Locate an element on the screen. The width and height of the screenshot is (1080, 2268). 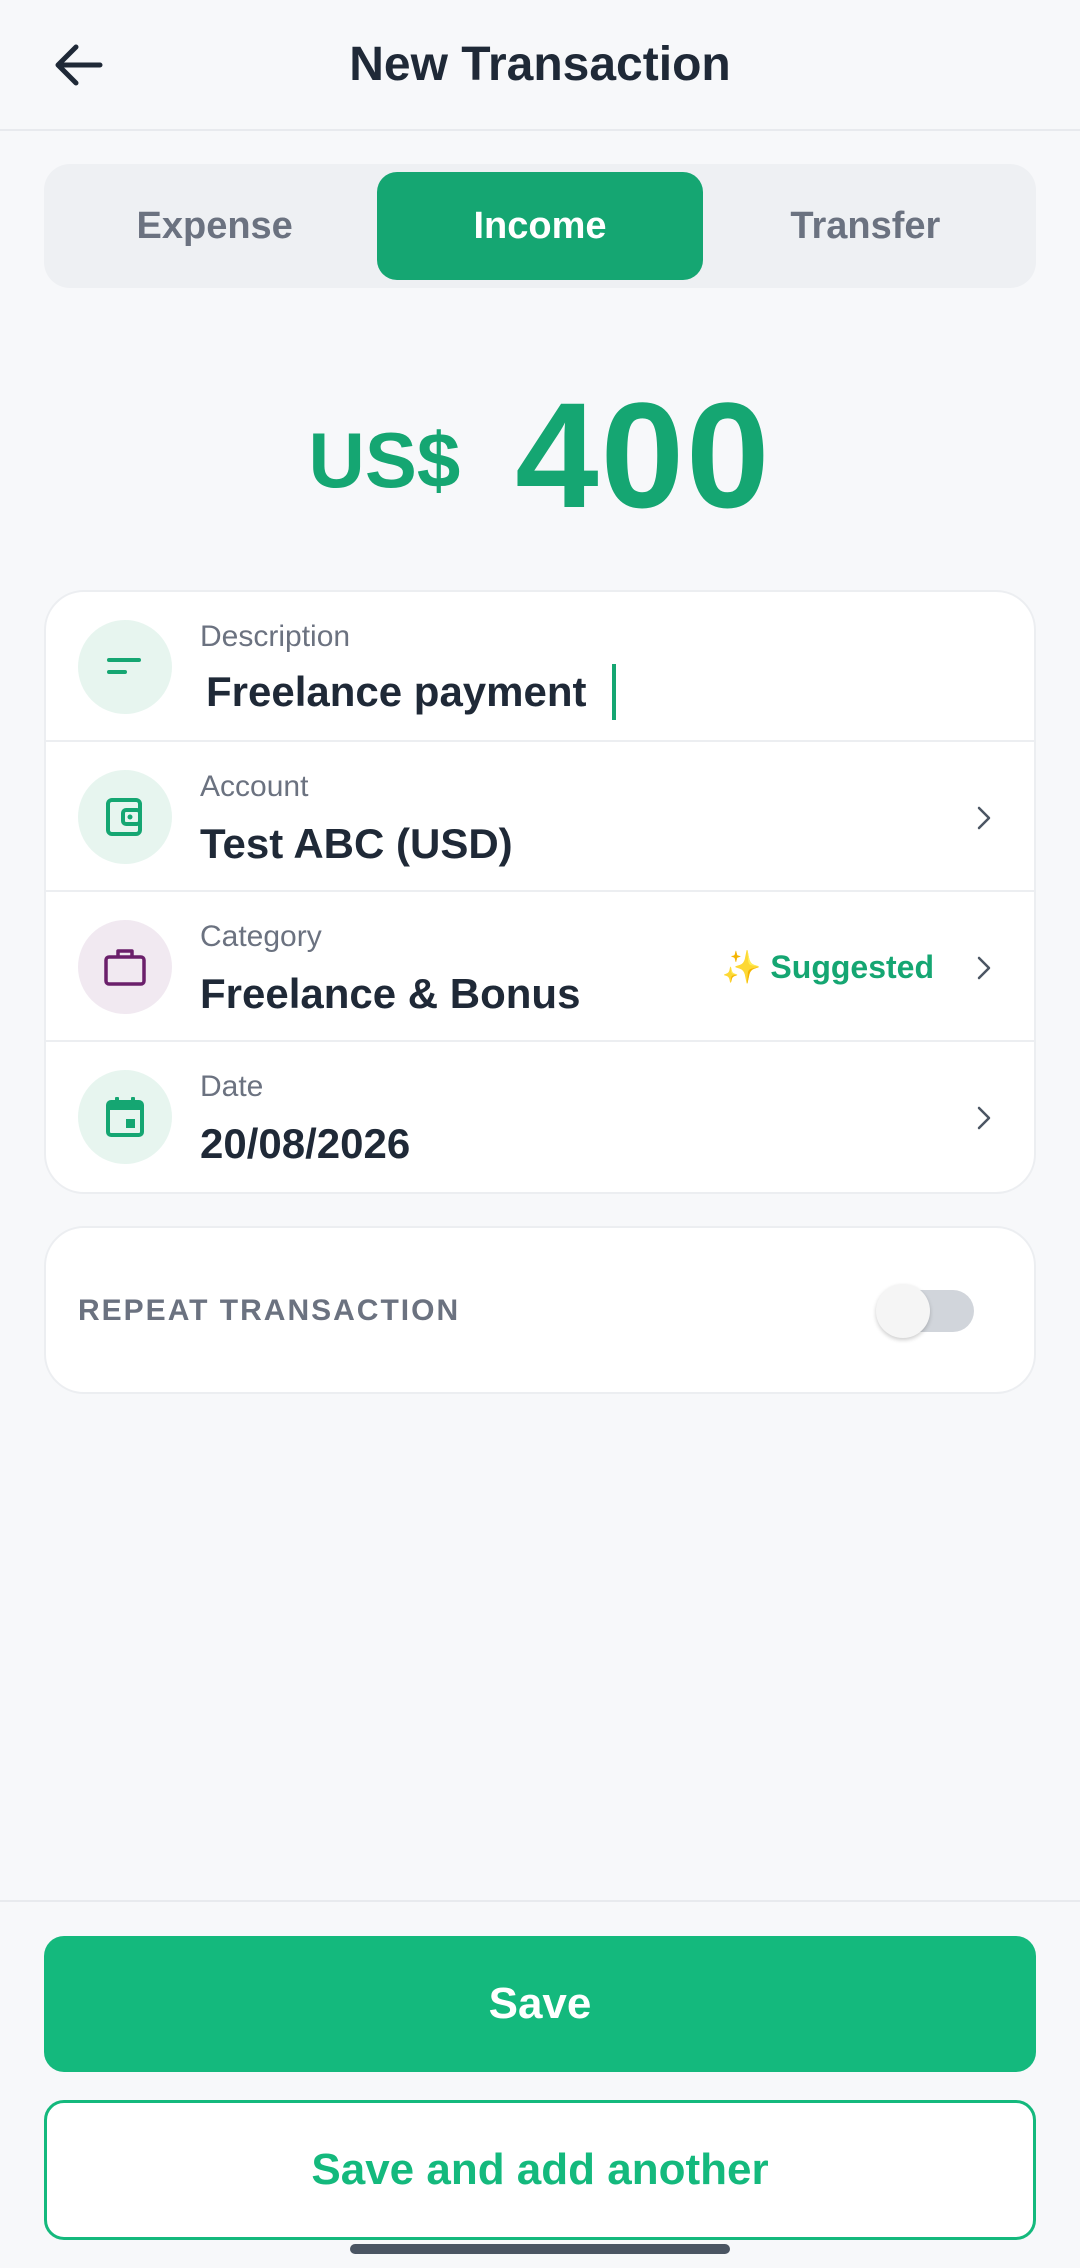
description-input is located at coordinates (586, 692).